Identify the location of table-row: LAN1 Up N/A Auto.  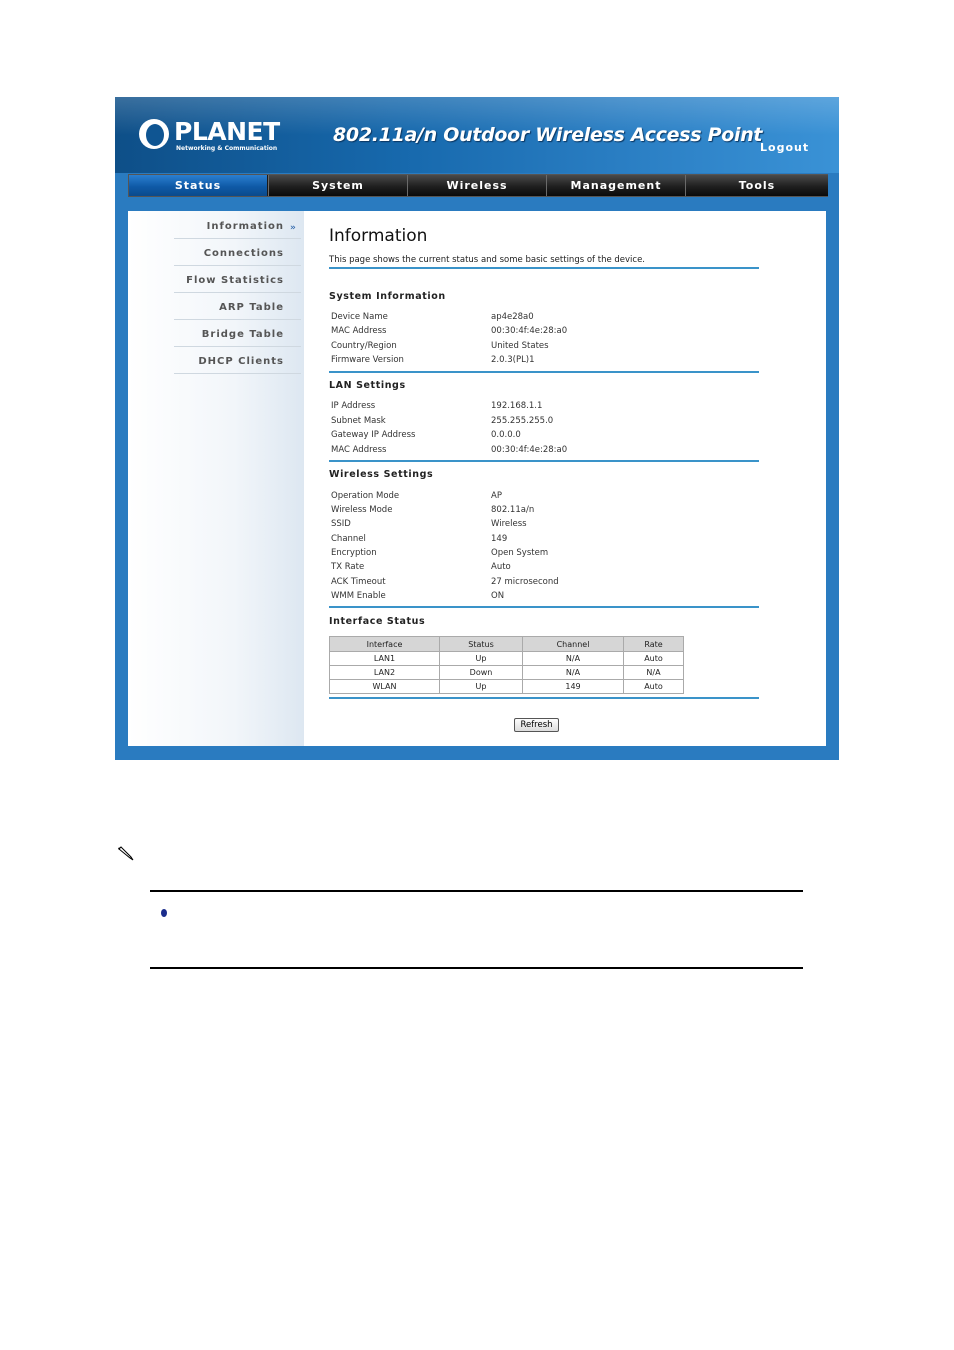
(506, 658).